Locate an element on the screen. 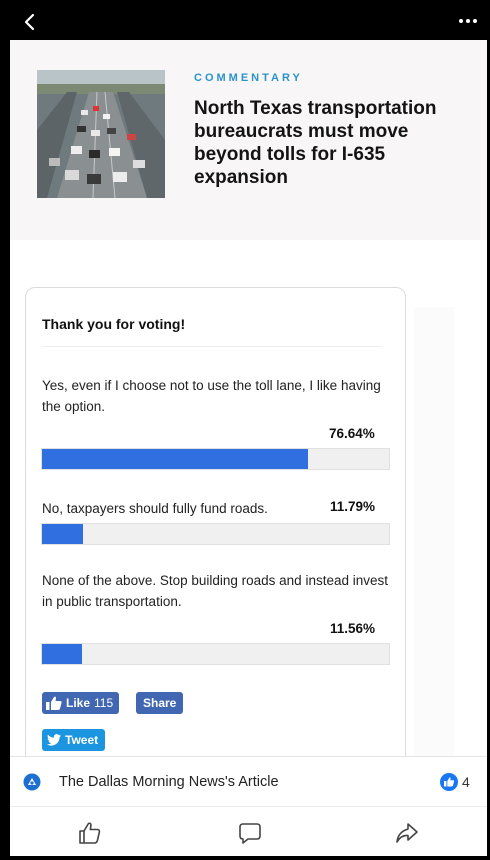 This screenshot has width=490, height=860. chevron-left-icon is located at coordinates (30, 22).